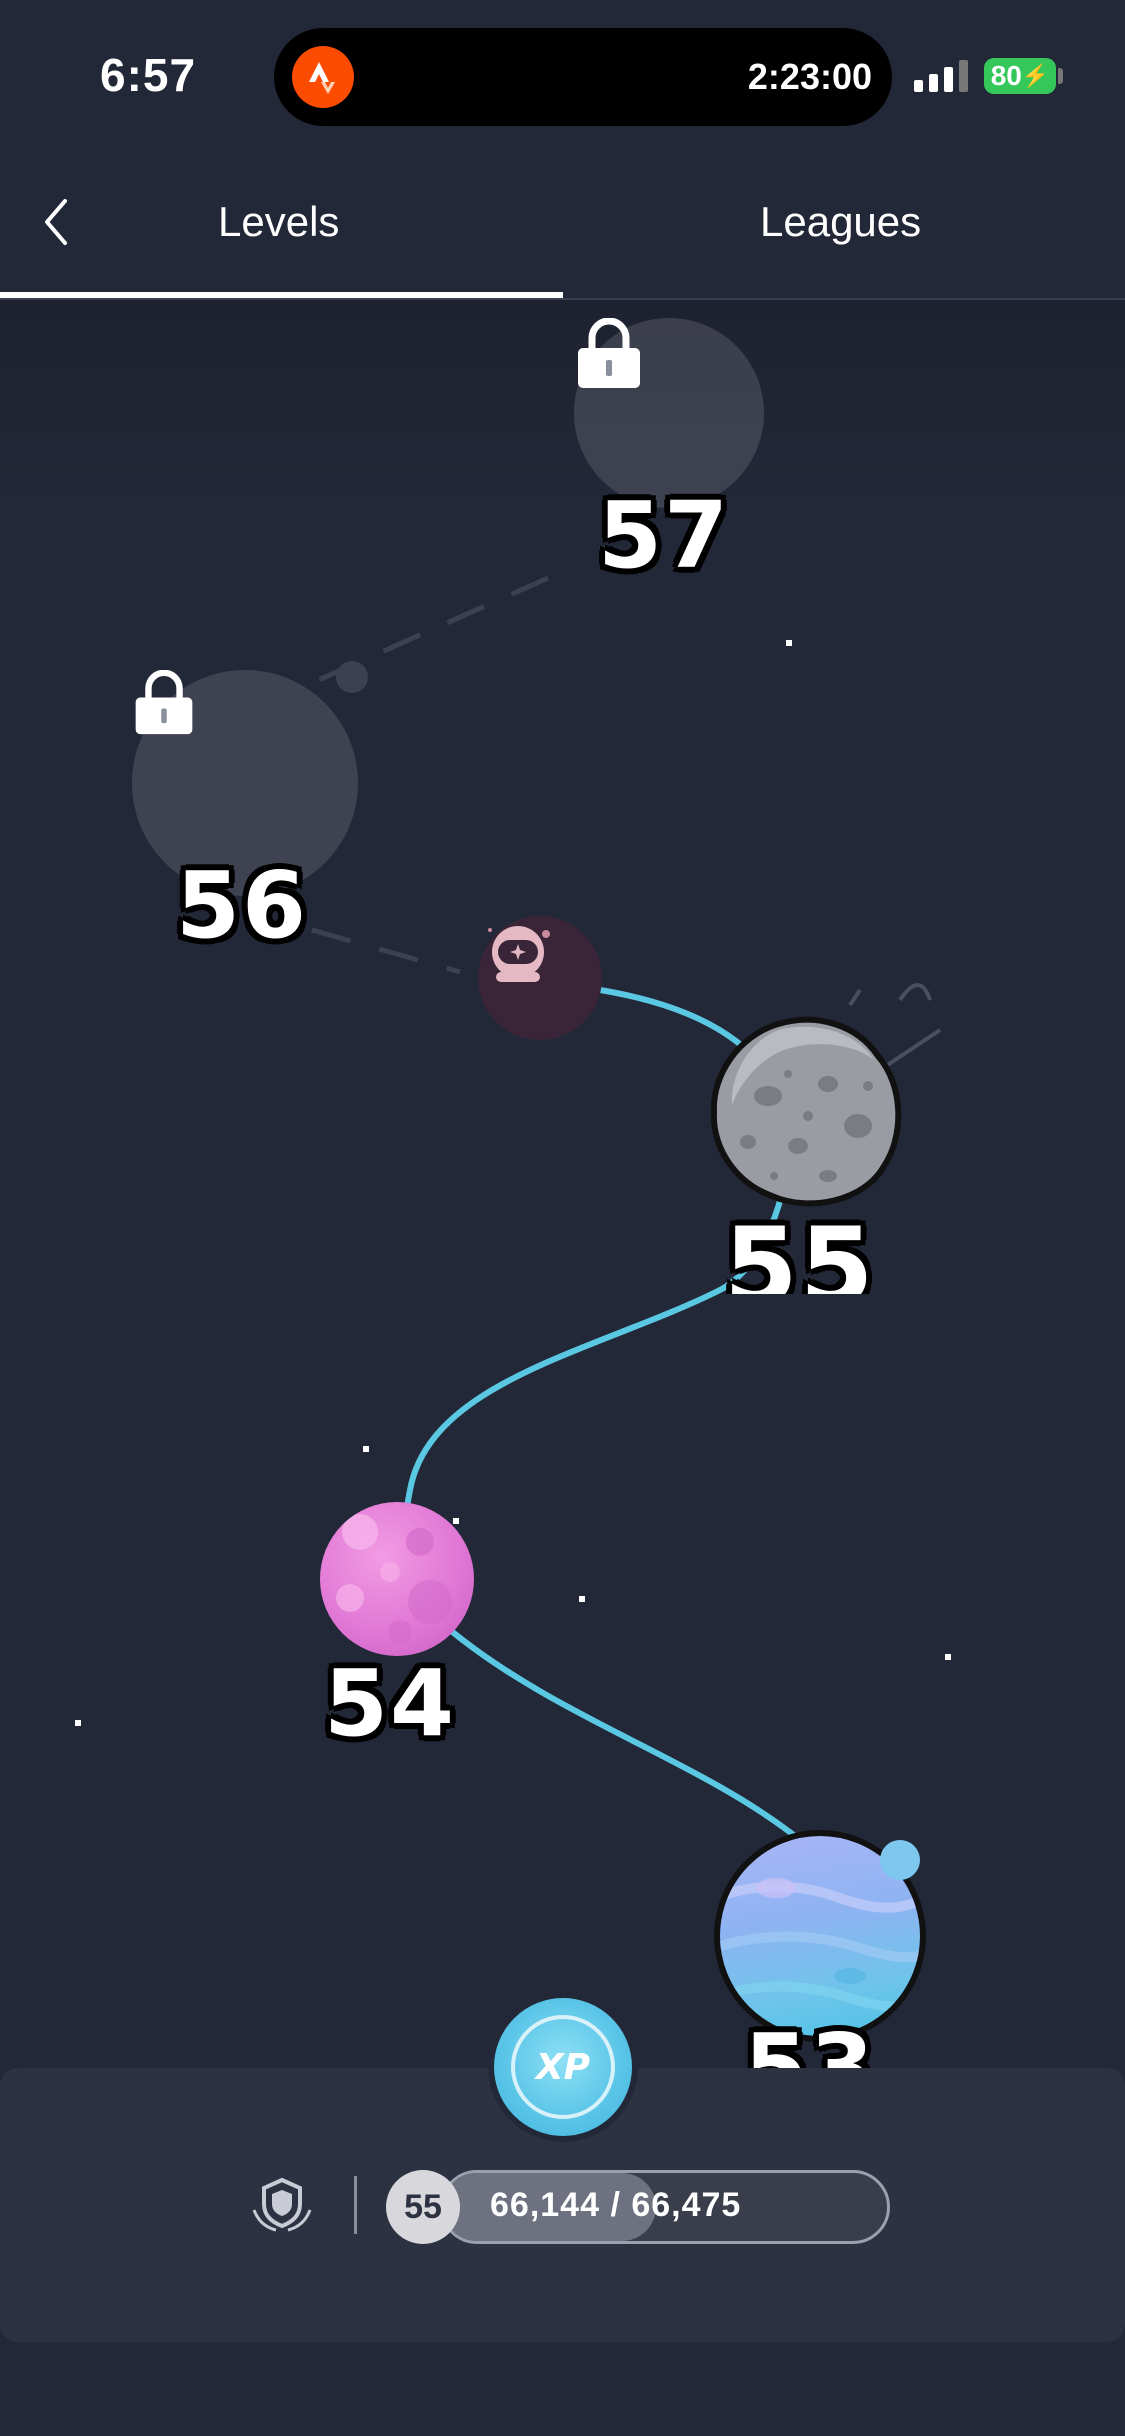  What do you see at coordinates (562, 220) in the screenshot?
I see `tab-bar: Levels Leagues` at bounding box center [562, 220].